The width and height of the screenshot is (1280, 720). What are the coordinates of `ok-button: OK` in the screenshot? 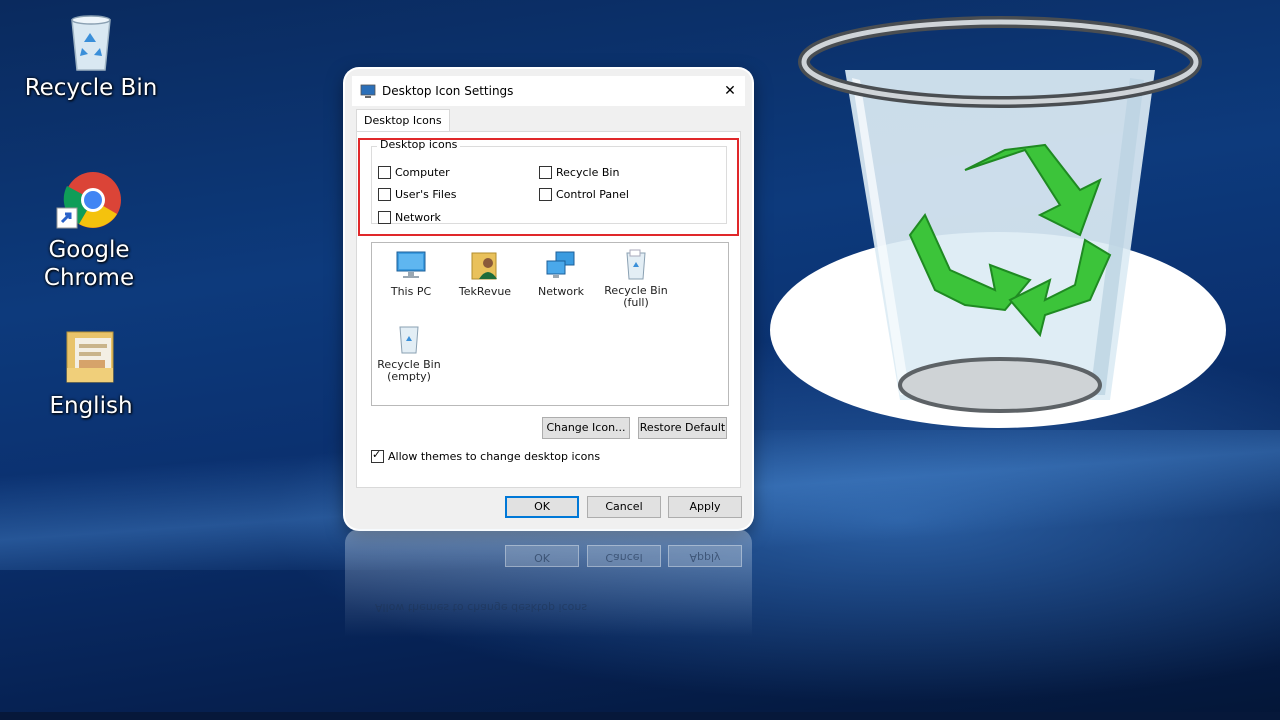 It's located at (542, 507).